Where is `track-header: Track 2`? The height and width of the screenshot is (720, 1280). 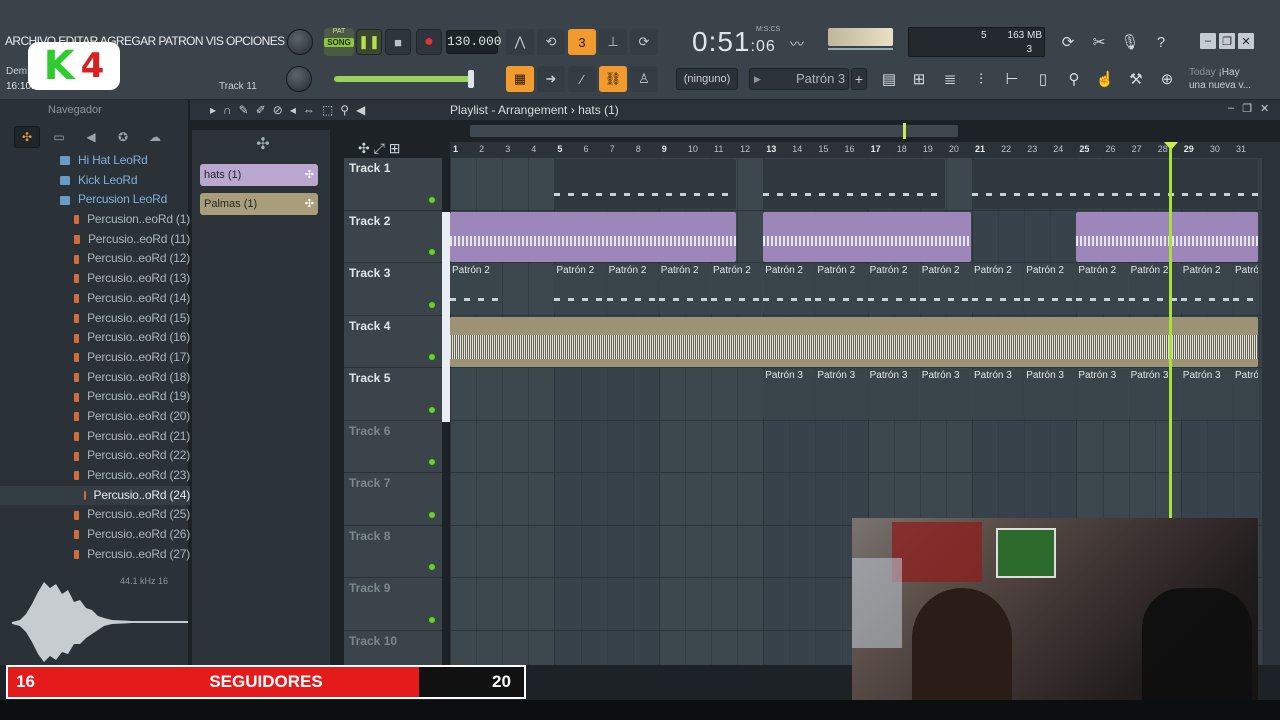
track-header: Track 2 is located at coordinates (393, 237).